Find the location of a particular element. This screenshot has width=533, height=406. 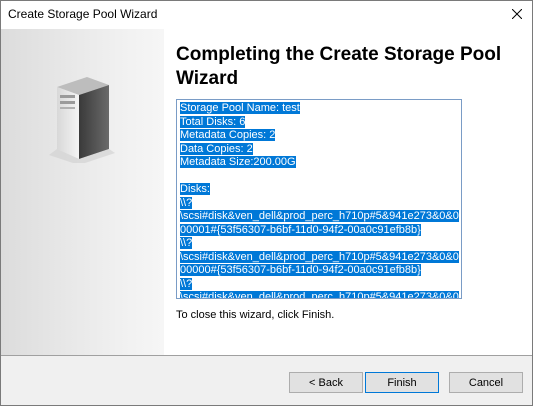

close-button is located at coordinates (517, 15).